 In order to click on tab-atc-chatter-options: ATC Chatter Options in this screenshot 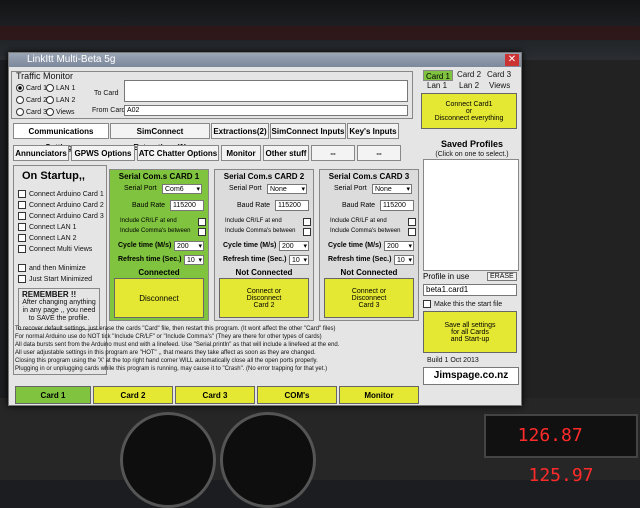, I will do `click(178, 153)`.